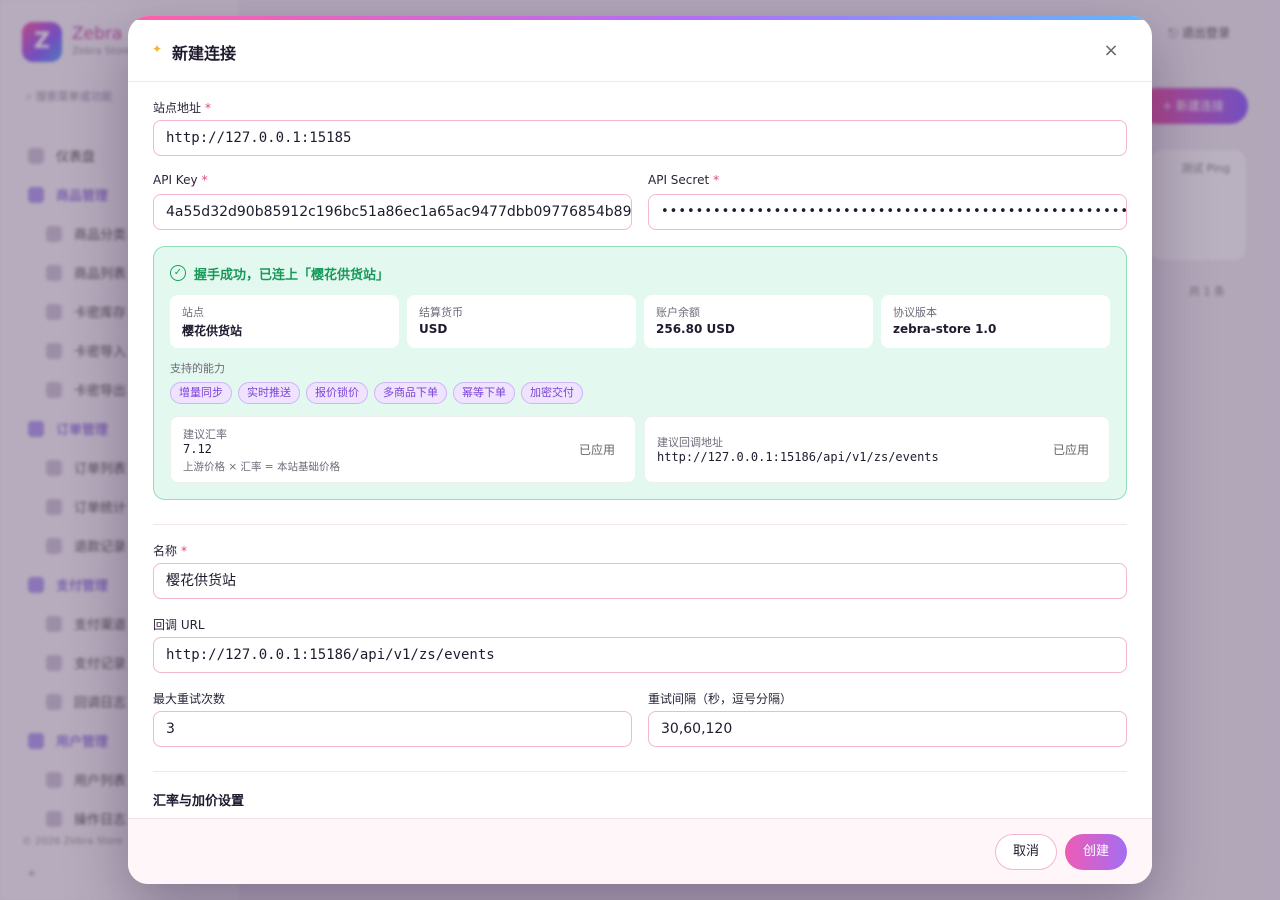 This screenshot has height=900, width=1280. What do you see at coordinates (189, 699) in the screenshot?
I see `max-retries-label: 最大重试次数` at bounding box center [189, 699].